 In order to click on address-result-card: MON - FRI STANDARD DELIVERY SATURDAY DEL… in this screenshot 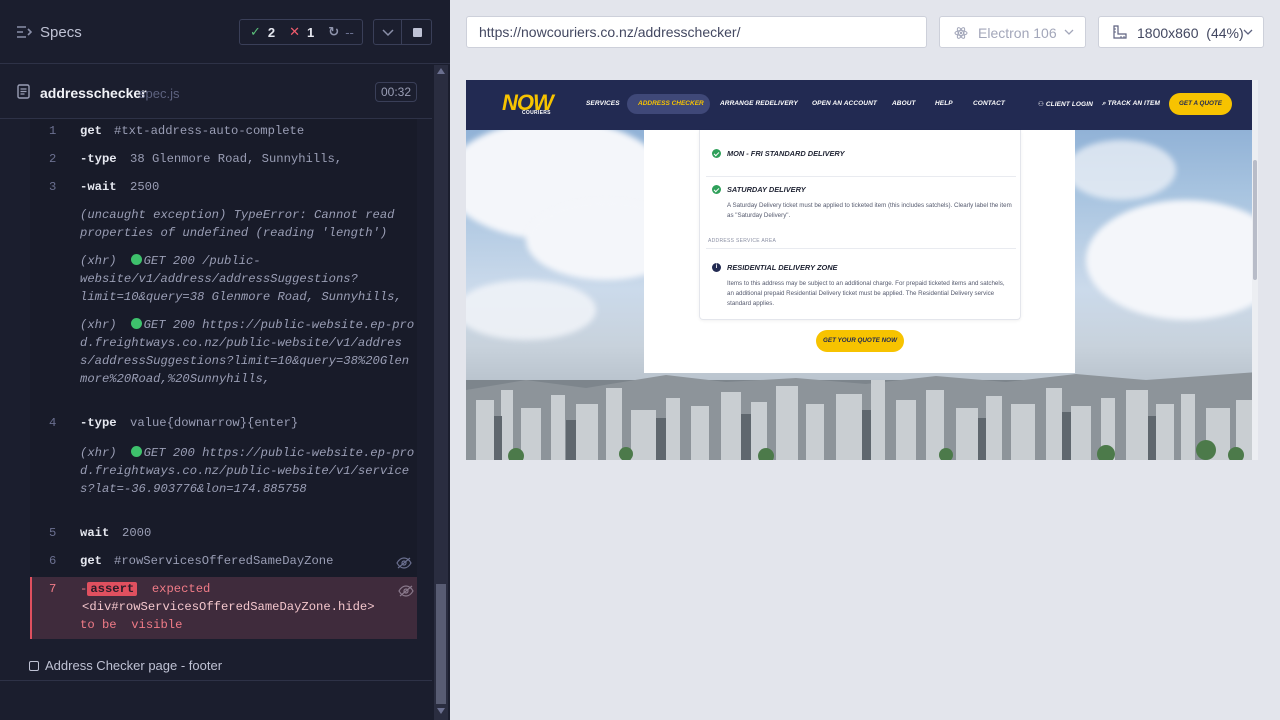, I will do `click(859, 251)`.